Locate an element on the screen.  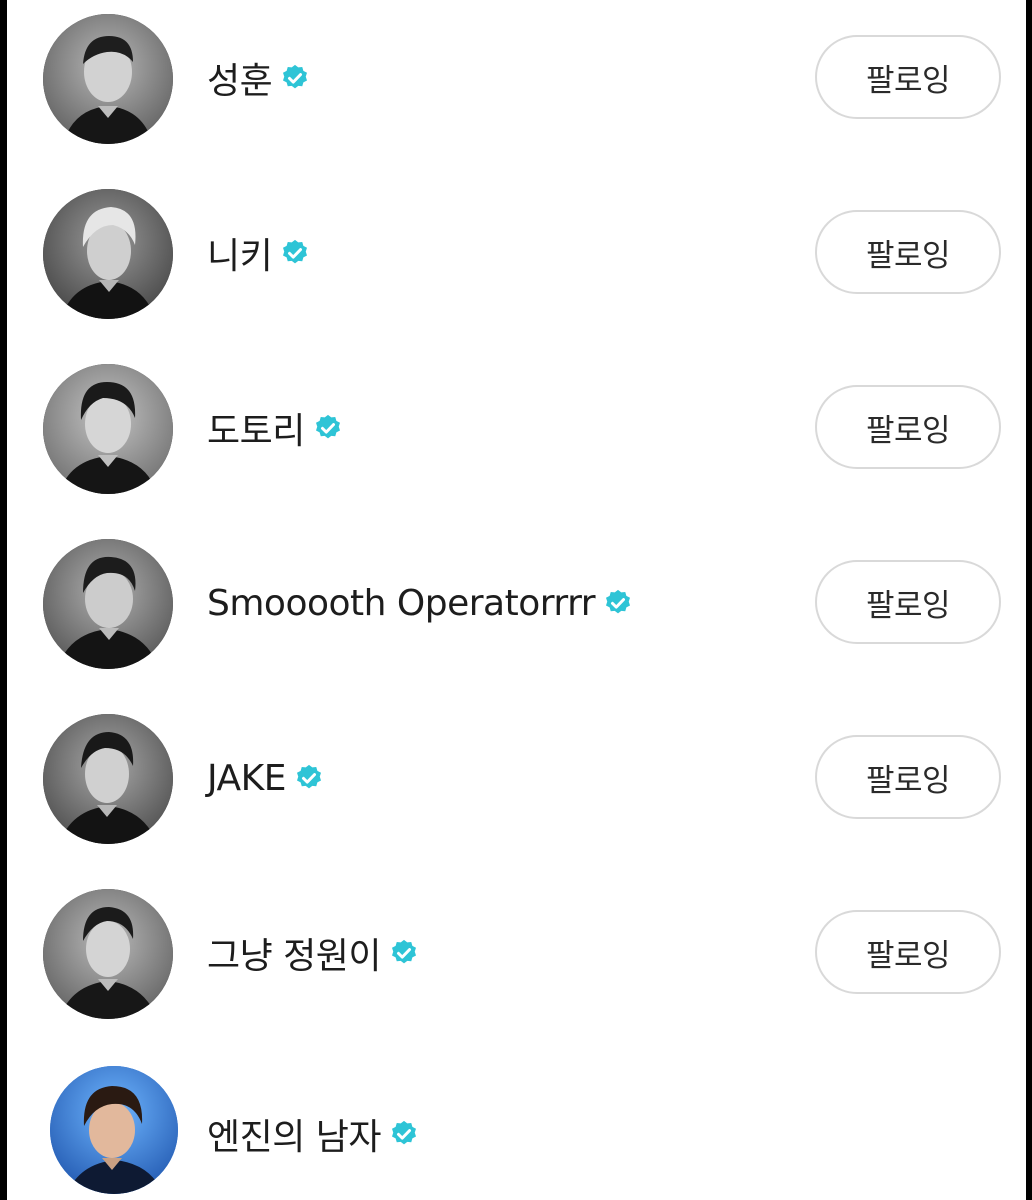
username-block: 성훈 is located at coordinates (258, 78).